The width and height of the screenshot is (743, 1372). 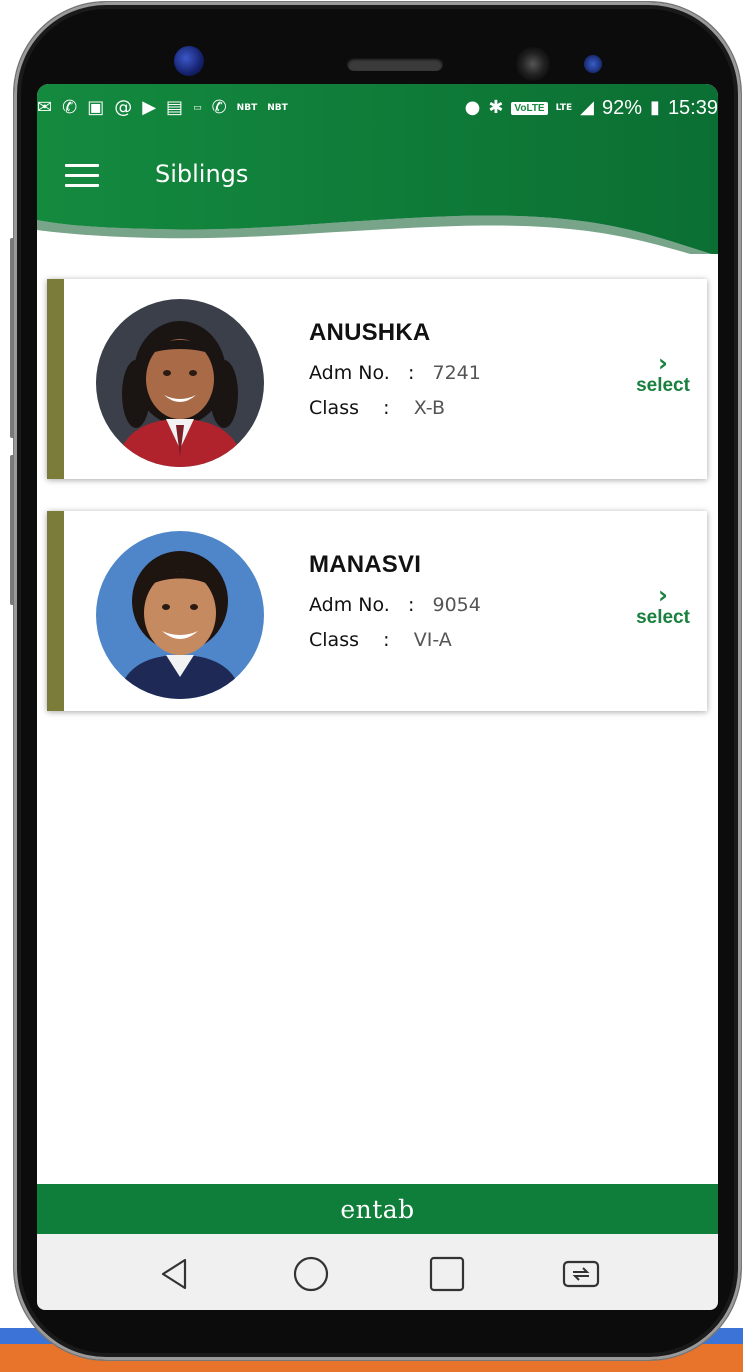 I want to click on front-camera, so click(x=189, y=61).